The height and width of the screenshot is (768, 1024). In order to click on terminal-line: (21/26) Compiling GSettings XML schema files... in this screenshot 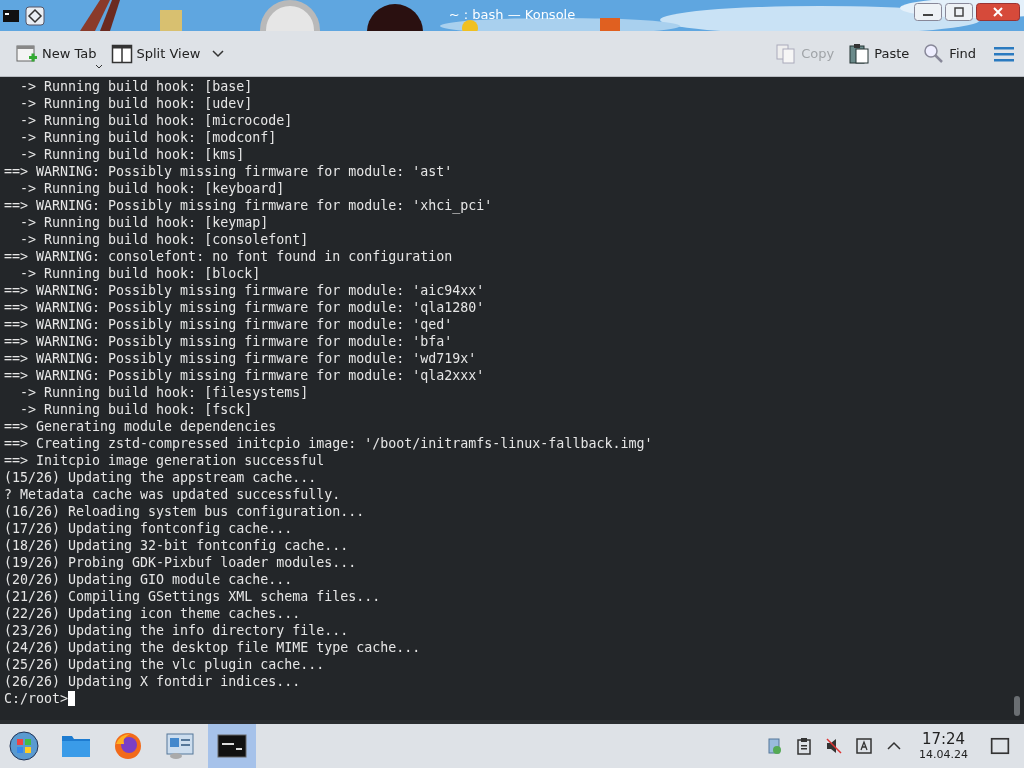, I will do `click(193, 596)`.